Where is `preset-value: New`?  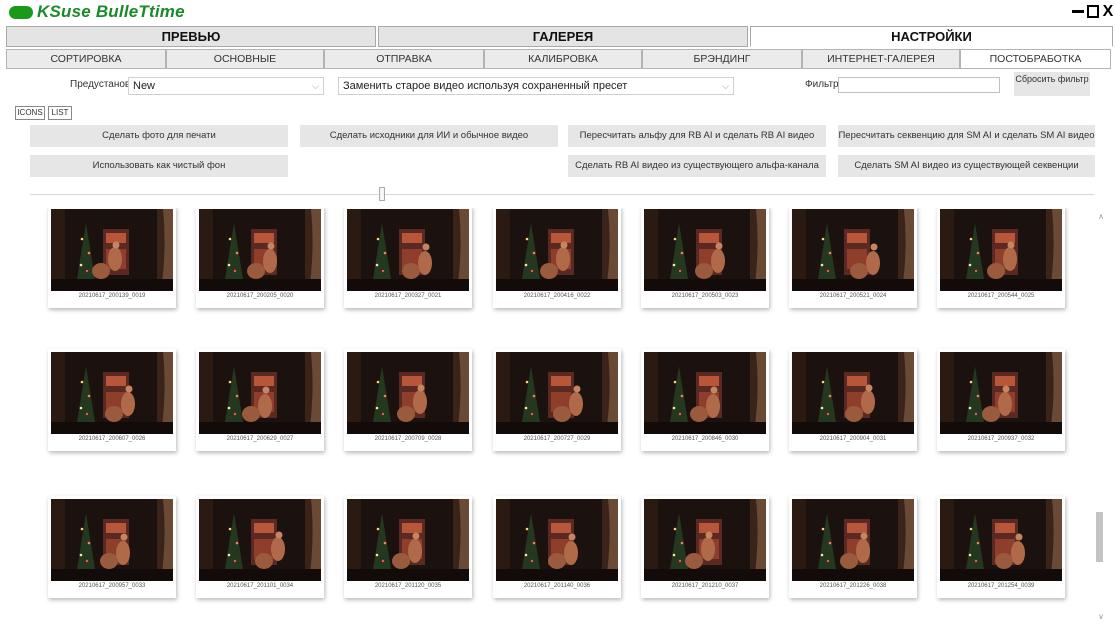
preset-value: New is located at coordinates (144, 86).